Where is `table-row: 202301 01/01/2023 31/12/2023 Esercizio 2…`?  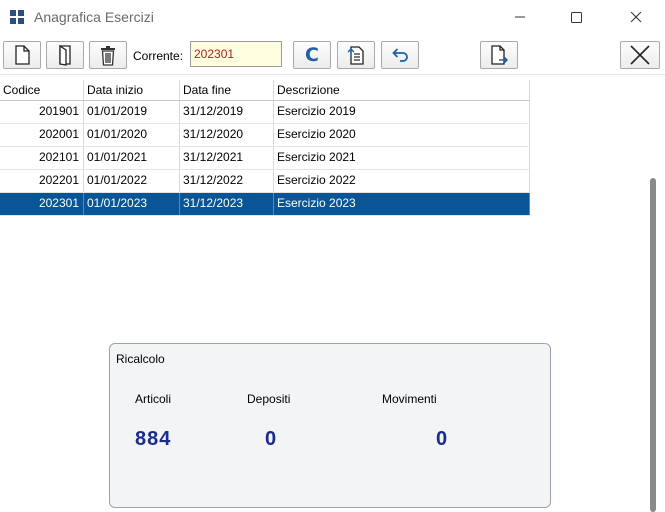 table-row: 202301 01/01/2023 31/12/2023 Esercizio 2… is located at coordinates (265, 204).